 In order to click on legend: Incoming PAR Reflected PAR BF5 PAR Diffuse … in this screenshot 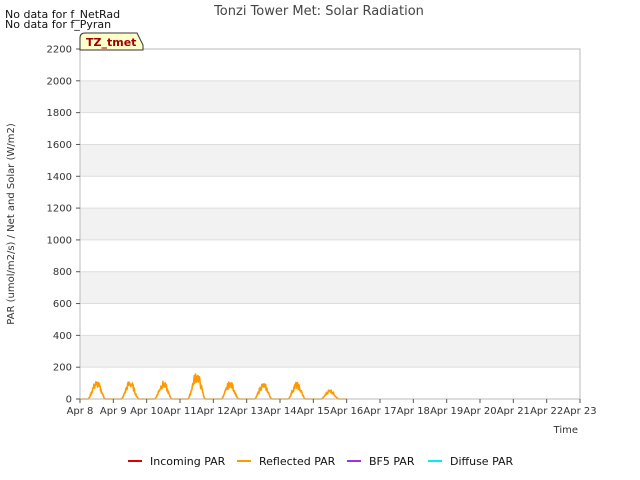, I will do `click(321, 461)`.